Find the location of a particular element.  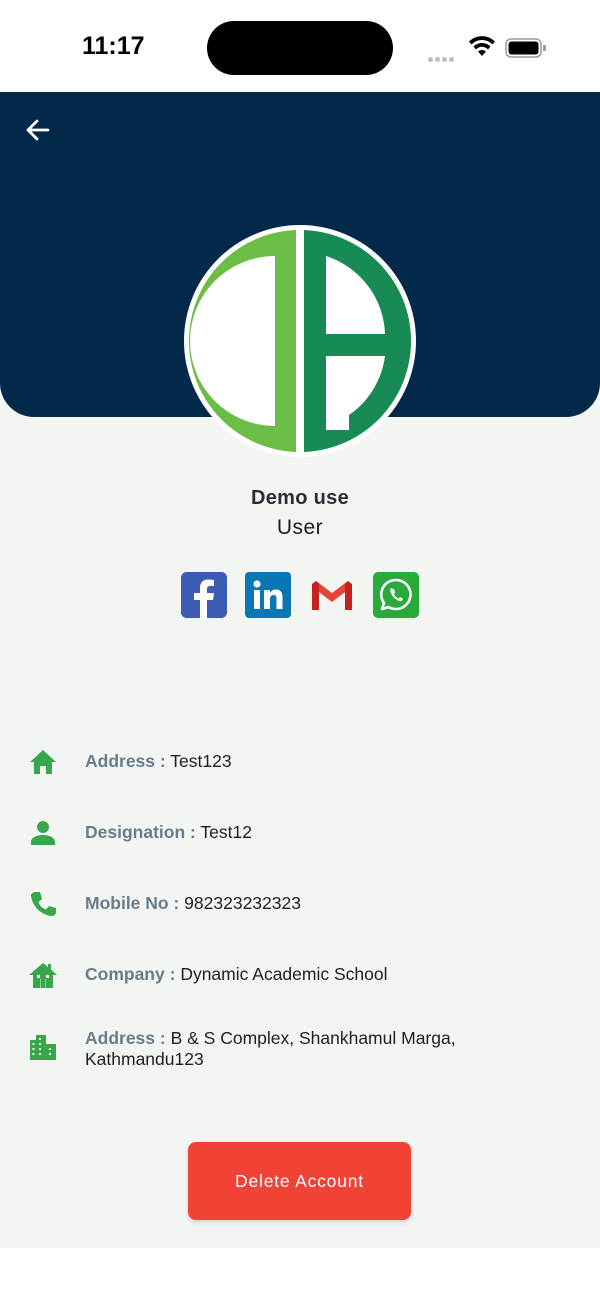

whatsapp-icon is located at coordinates (396, 595).